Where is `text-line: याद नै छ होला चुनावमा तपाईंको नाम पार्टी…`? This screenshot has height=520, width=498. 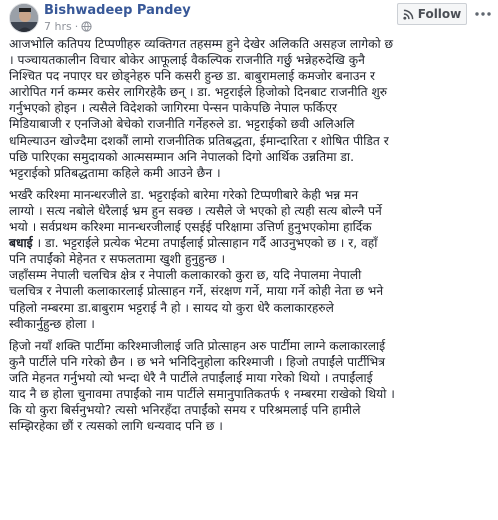 text-line: याद नै छ होला चुनावमा तपाईंको नाम पार्टी… is located at coordinates (202, 393).